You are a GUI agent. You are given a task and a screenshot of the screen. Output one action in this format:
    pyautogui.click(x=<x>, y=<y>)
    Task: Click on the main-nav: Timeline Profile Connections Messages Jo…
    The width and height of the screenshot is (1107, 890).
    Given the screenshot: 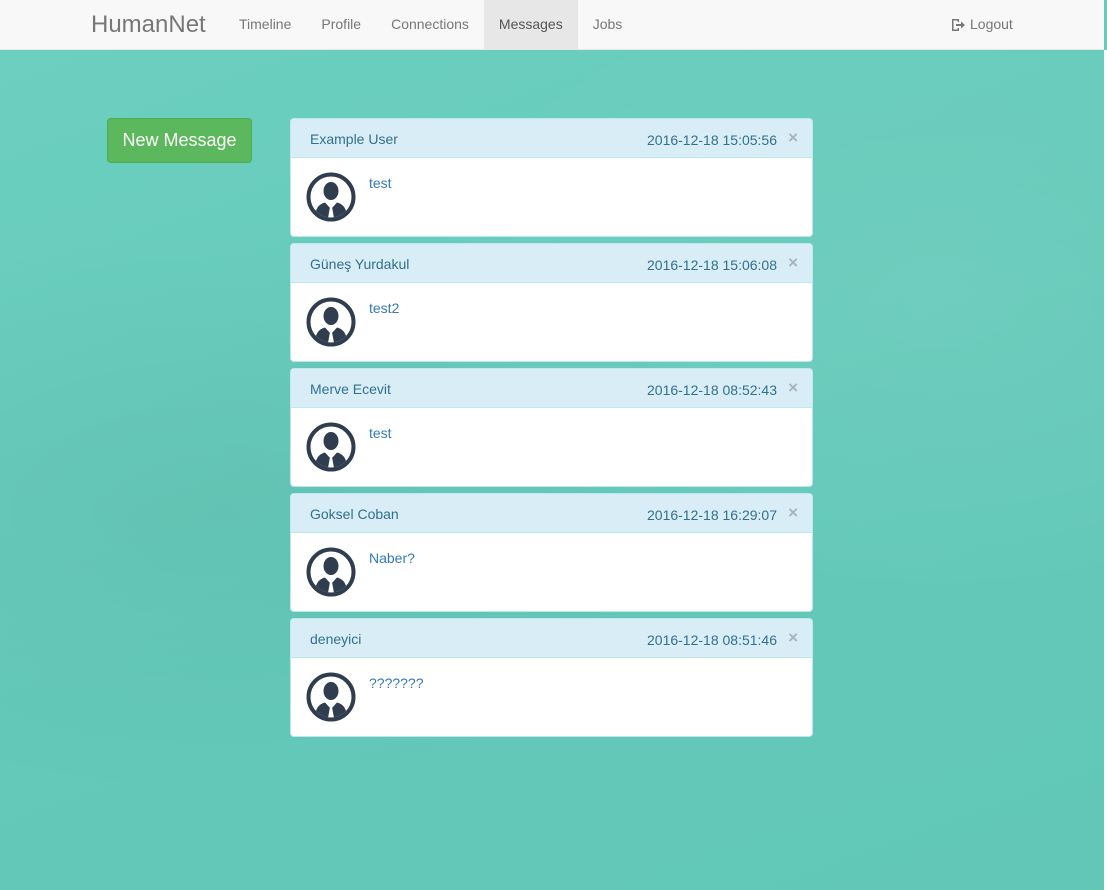 What is the action you would take?
    pyautogui.click(x=430, y=24)
    